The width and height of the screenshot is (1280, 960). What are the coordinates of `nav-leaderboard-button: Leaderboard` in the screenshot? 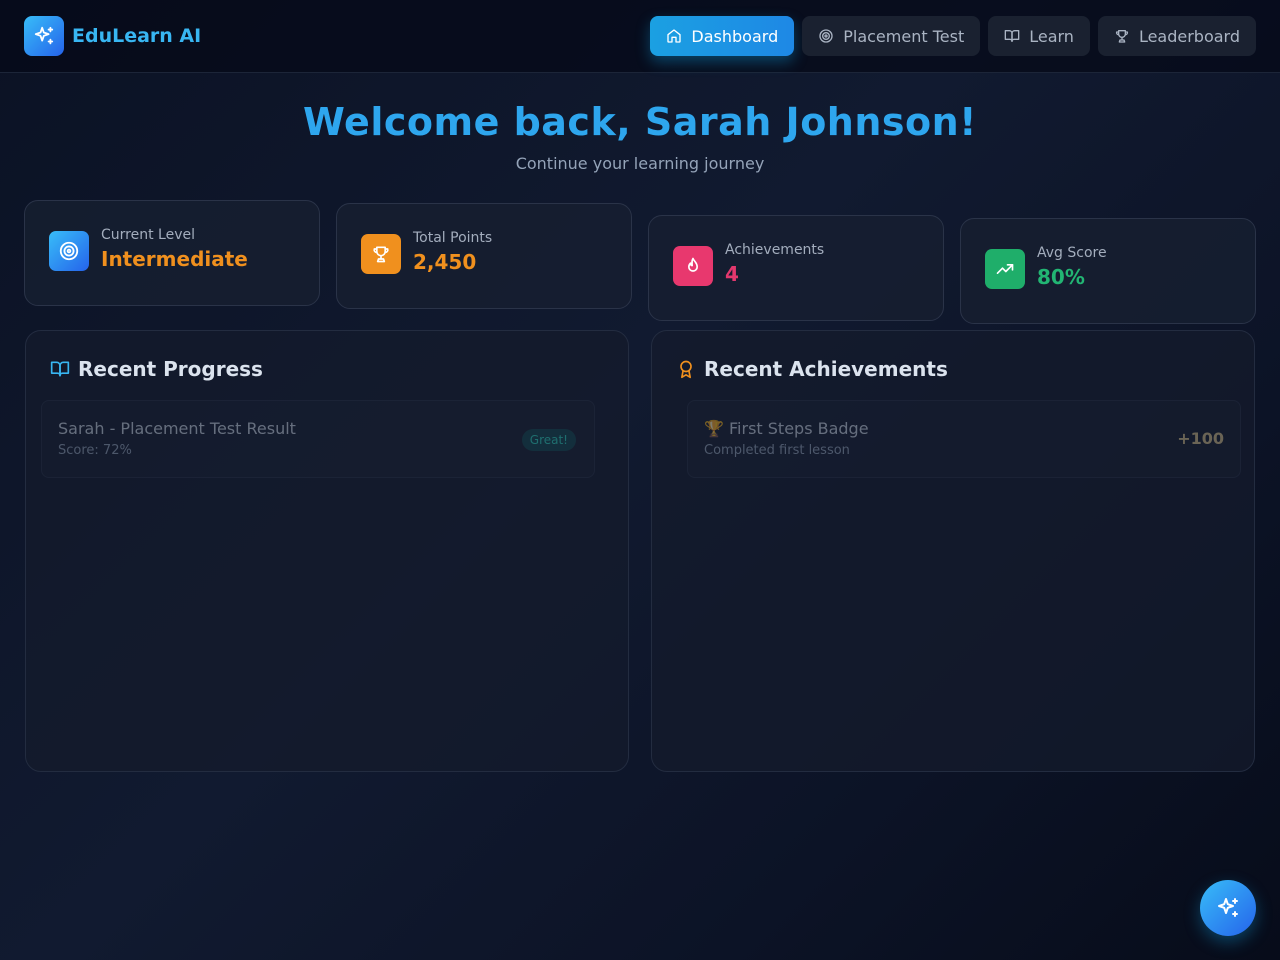 It's located at (1176, 36).